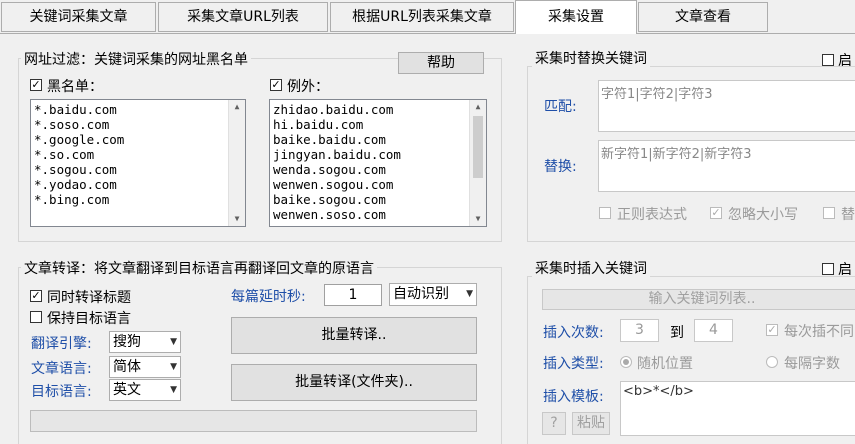 The height and width of the screenshot is (444, 855). Describe the element at coordinates (139, 109) in the screenshot. I see `list-item: *.baidu.com` at that location.